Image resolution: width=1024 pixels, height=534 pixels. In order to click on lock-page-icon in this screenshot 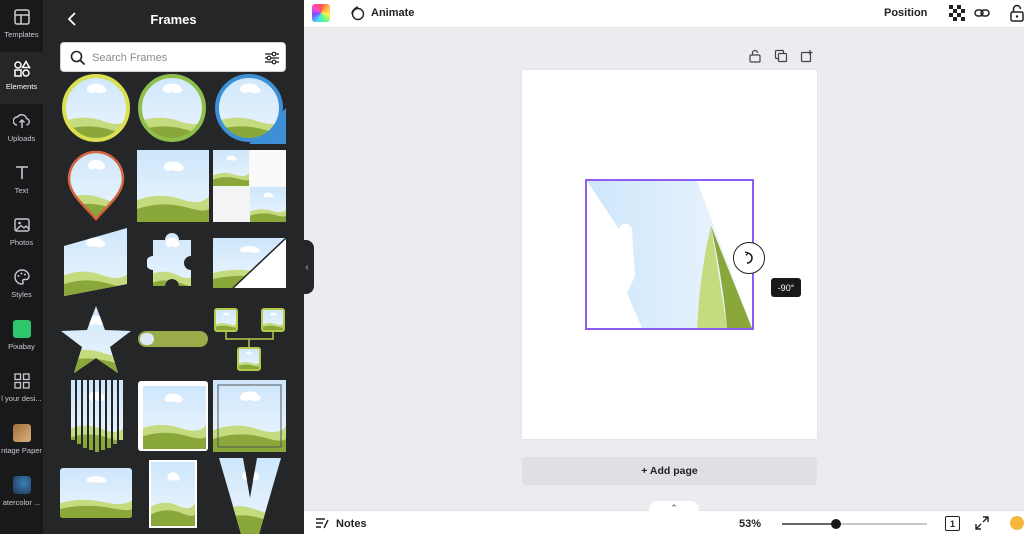, I will do `click(755, 56)`.